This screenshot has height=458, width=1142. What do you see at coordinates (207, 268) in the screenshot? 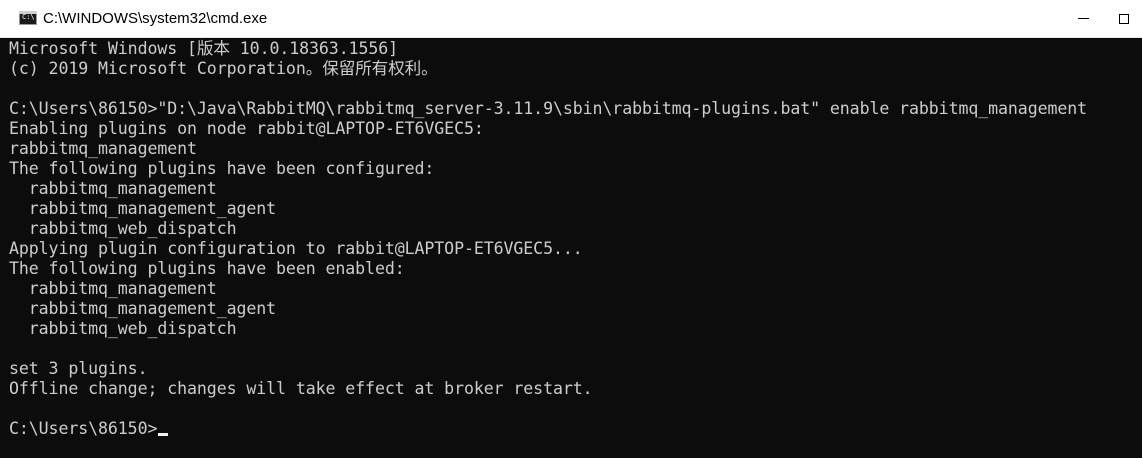
I see `console-line: The following plugins have been enabled:` at bounding box center [207, 268].